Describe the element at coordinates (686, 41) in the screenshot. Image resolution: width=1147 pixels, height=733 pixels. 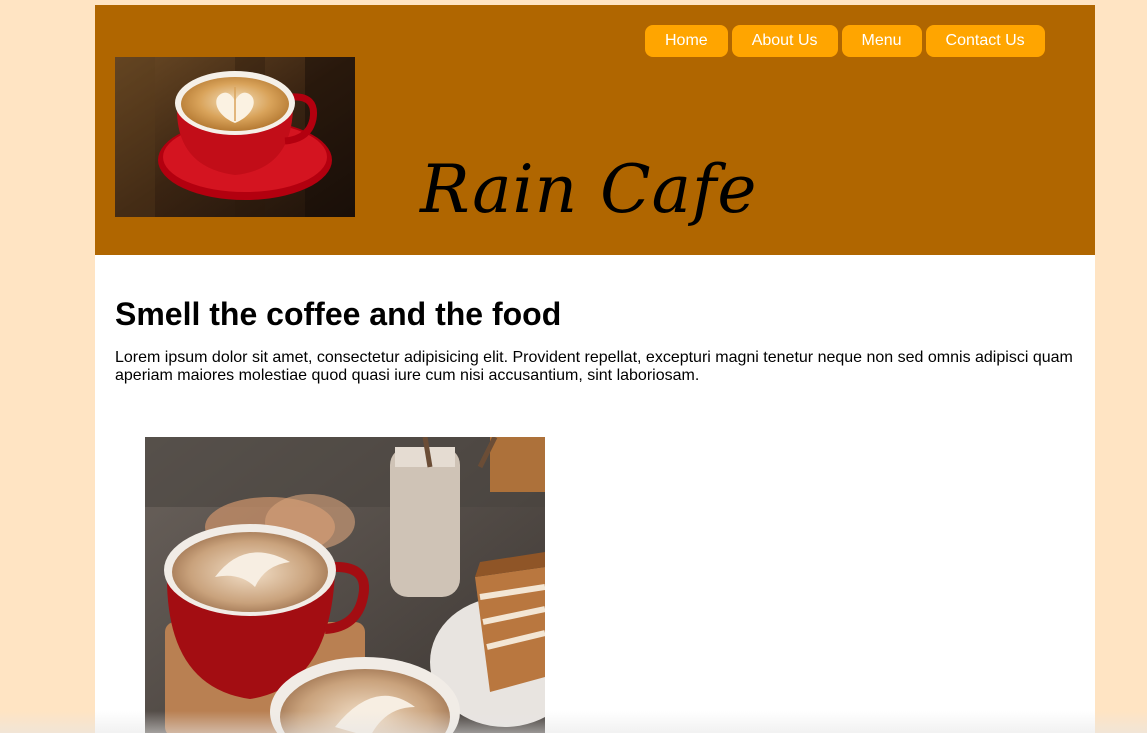
I see `nav-home-button: Home` at that location.